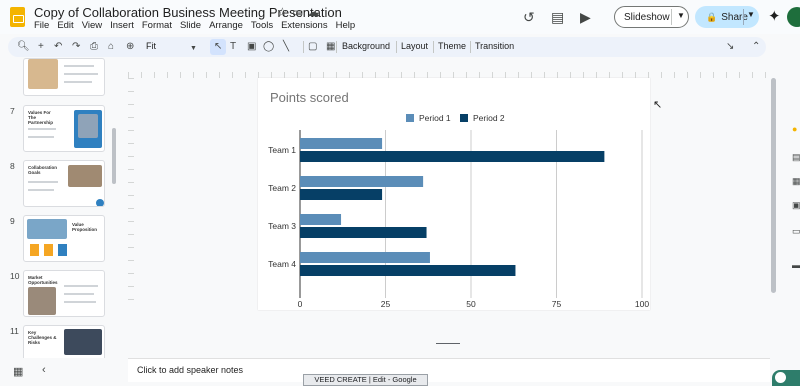 This screenshot has width=800, height=386. I want to click on redo-icon: ↷, so click(76, 47).